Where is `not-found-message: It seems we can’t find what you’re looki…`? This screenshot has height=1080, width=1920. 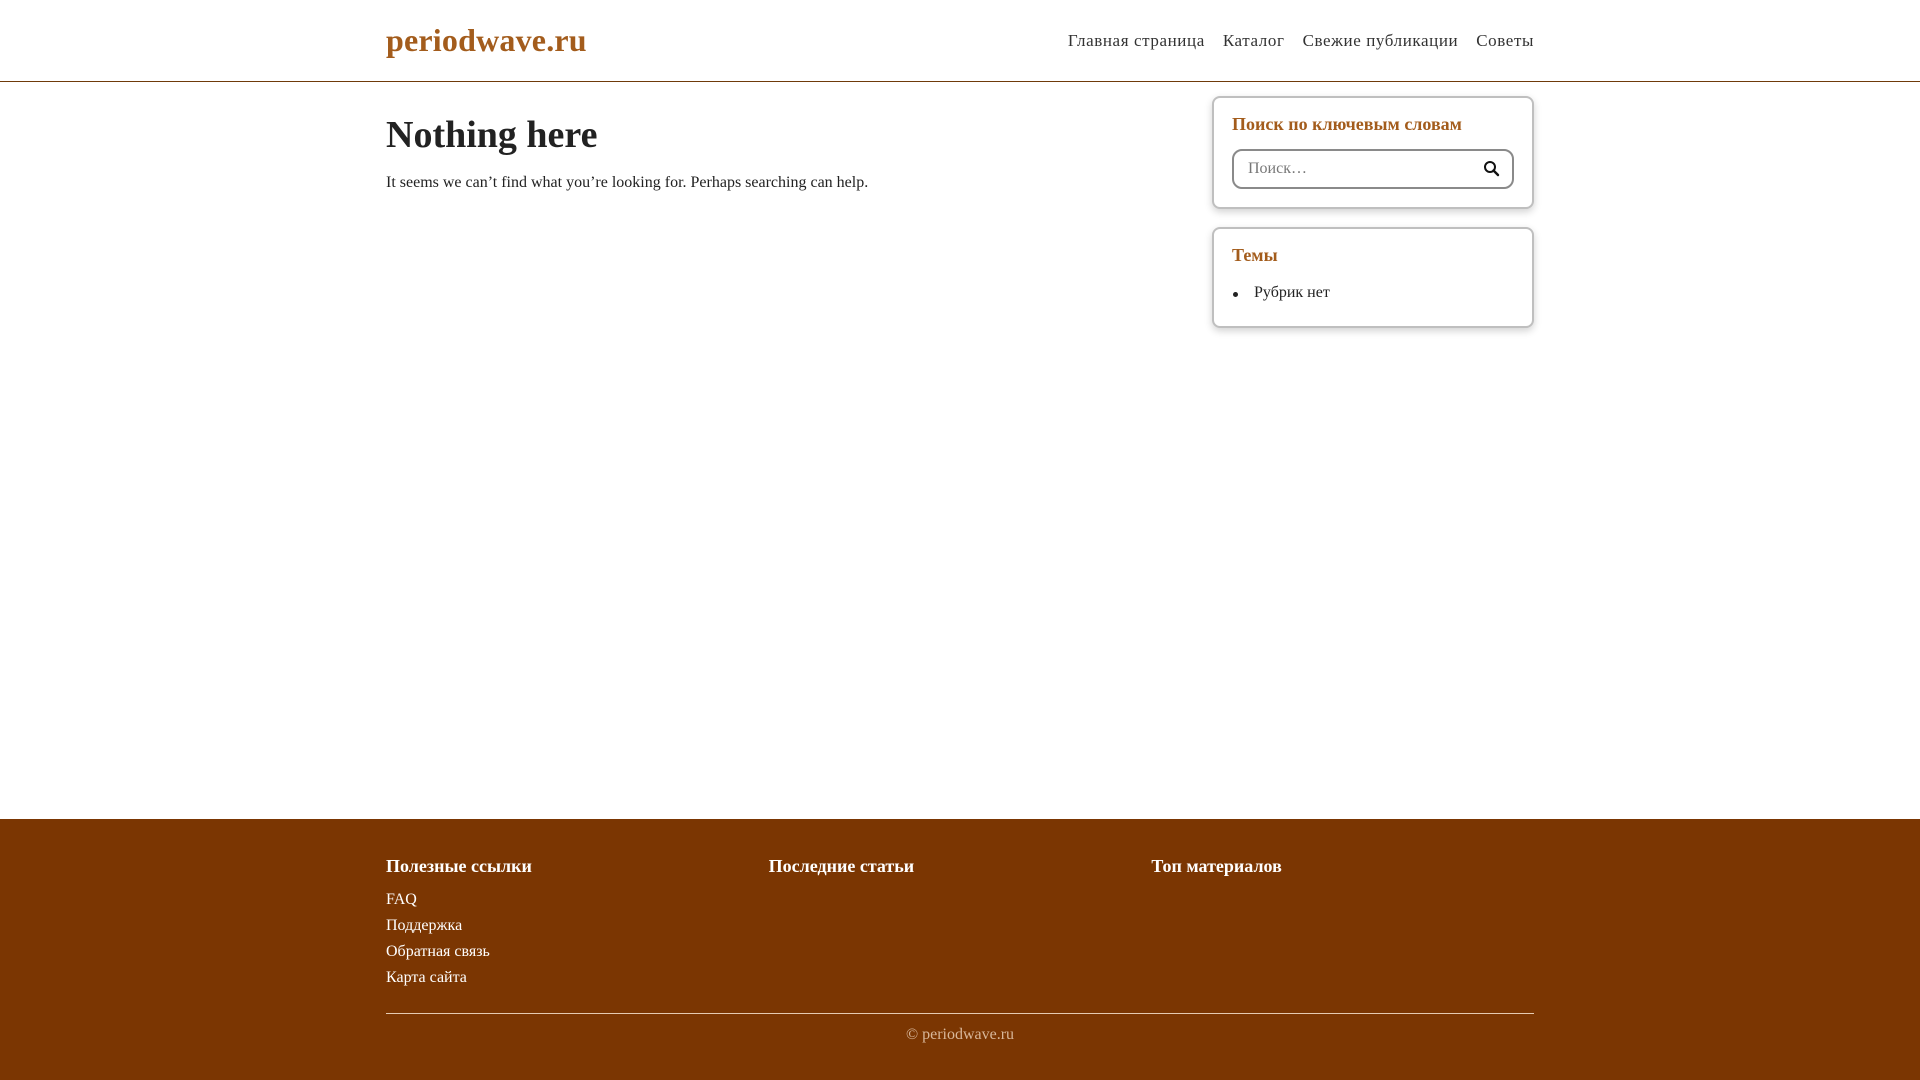
not-found-message: It seems we can’t find what you’re looki… is located at coordinates (627, 182).